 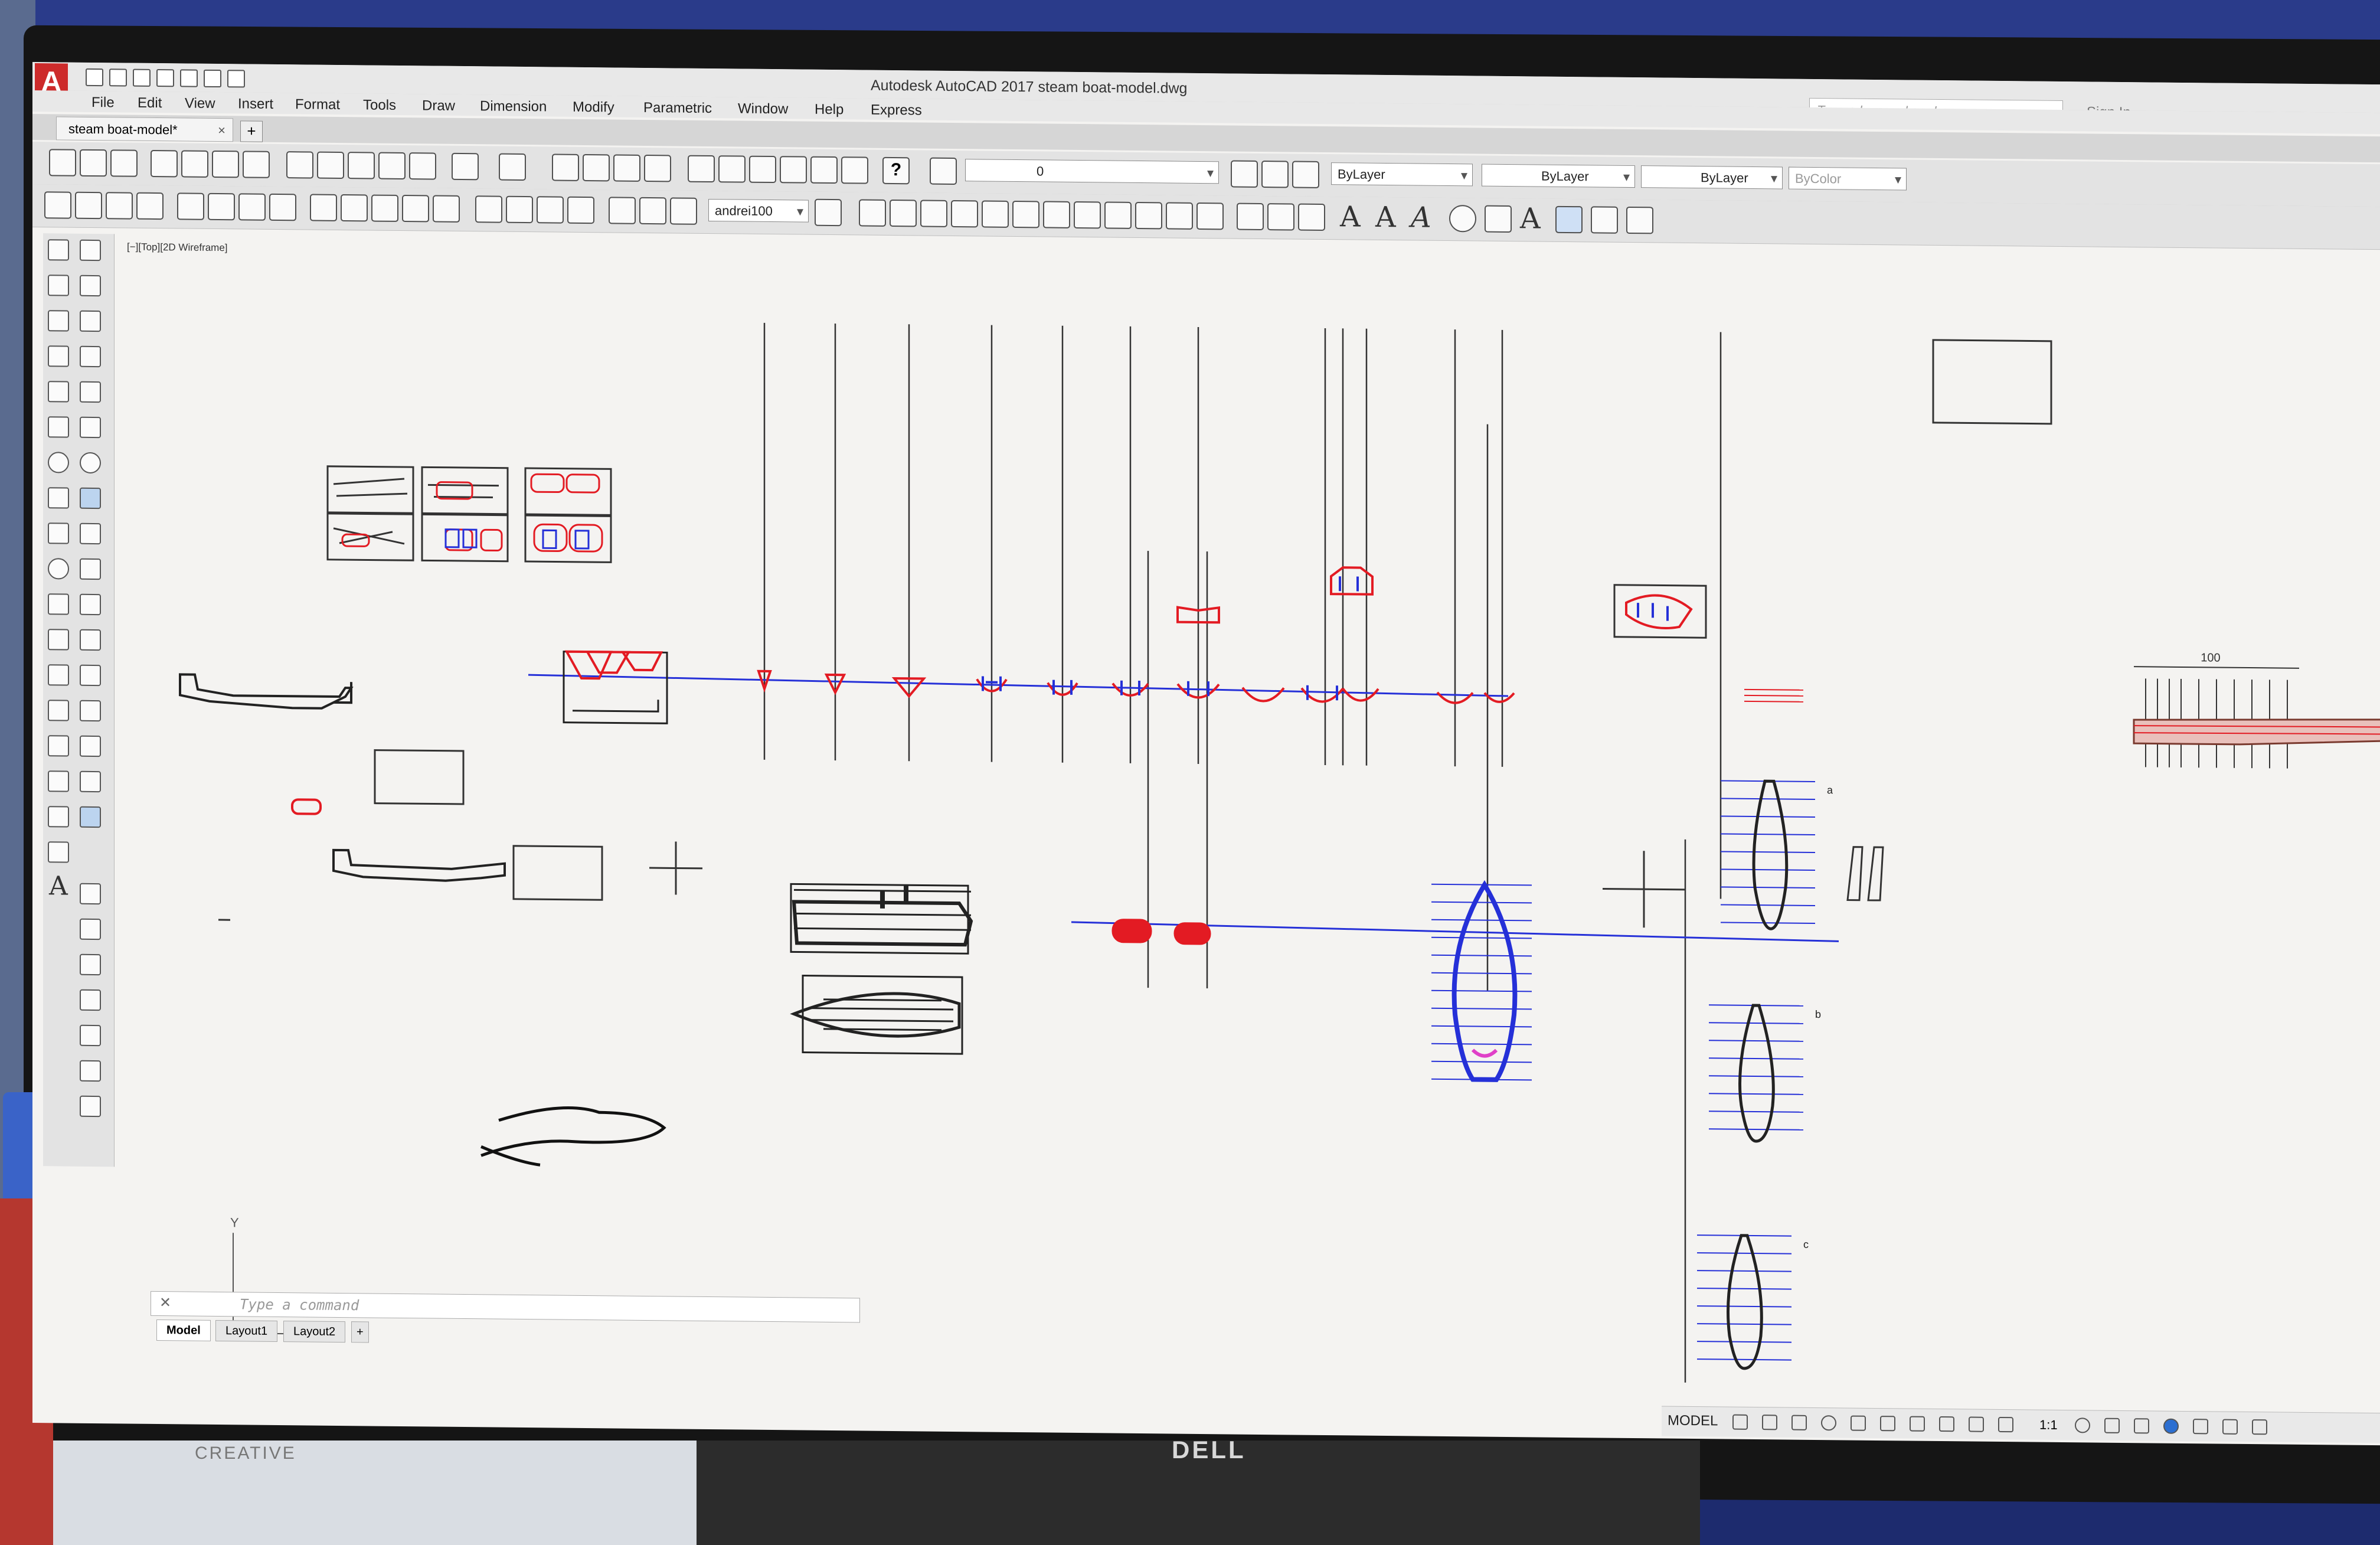 I want to click on hardware-acceleration-icon, so click(x=2200, y=1427).